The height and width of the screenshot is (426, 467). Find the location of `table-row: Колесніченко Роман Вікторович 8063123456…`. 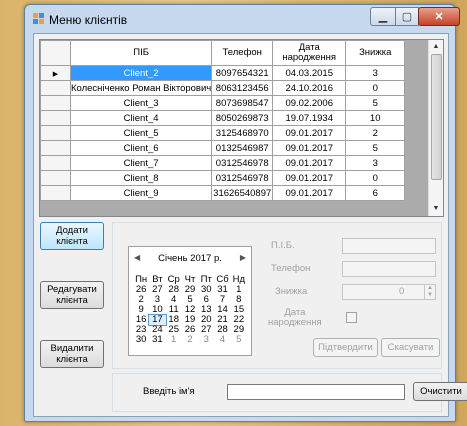

table-row: Колесніченко Роман Вікторович 8063123456… is located at coordinates (223, 88).